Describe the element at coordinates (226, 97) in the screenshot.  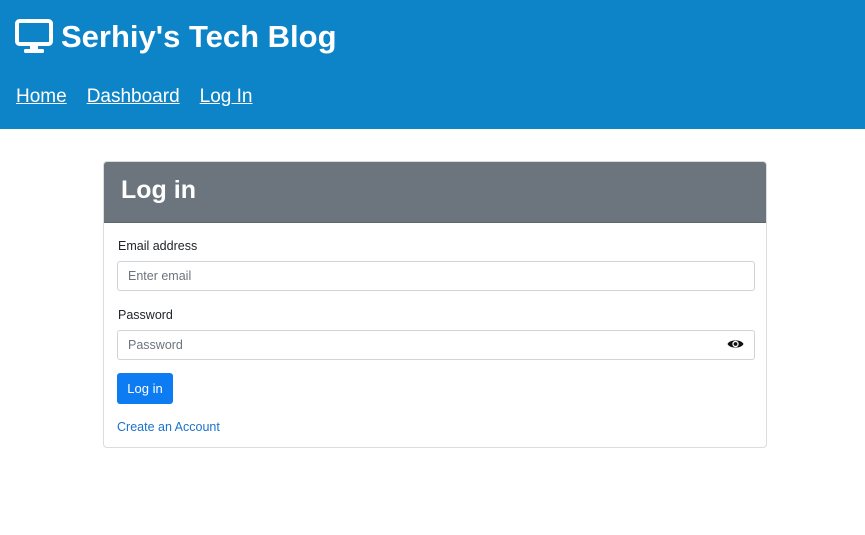
I see `nav-login-link: Log In` at that location.